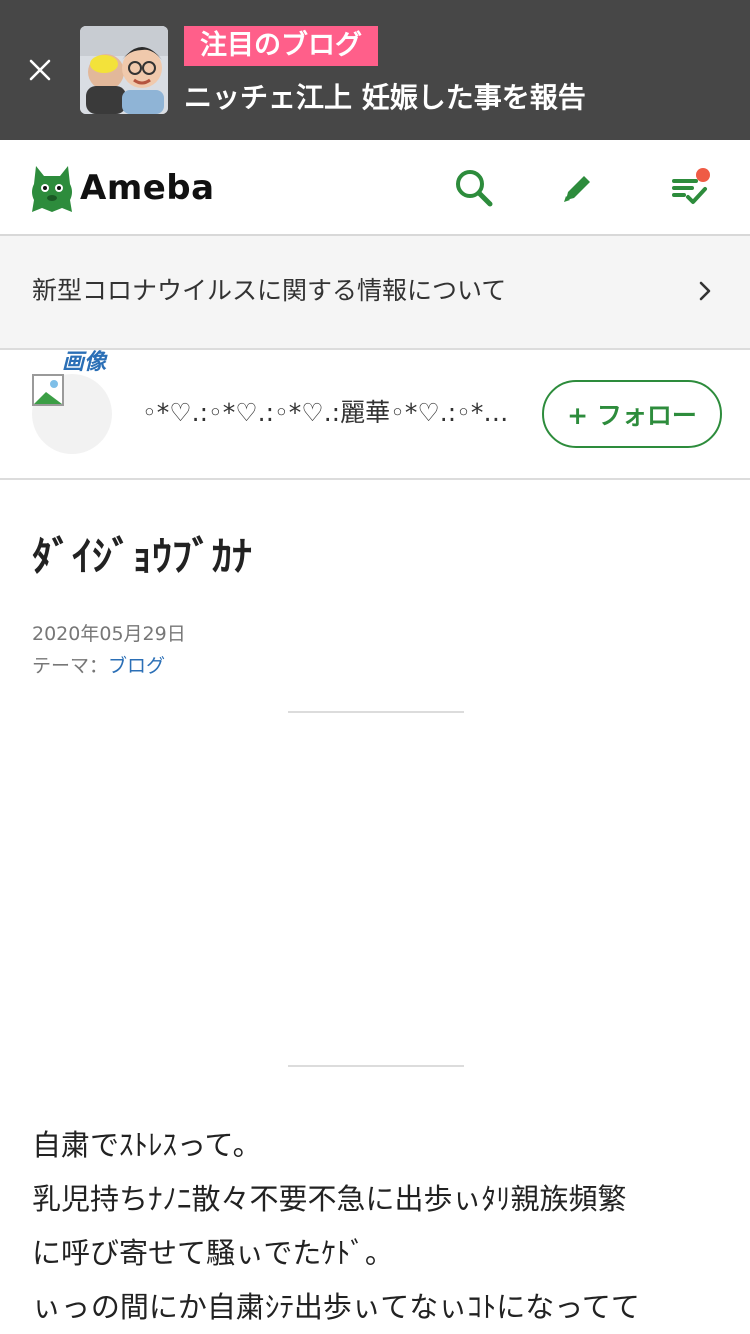 This screenshot has height=1334, width=750. What do you see at coordinates (70, 666) in the screenshot?
I see `theme-label: テーマ：` at bounding box center [70, 666].